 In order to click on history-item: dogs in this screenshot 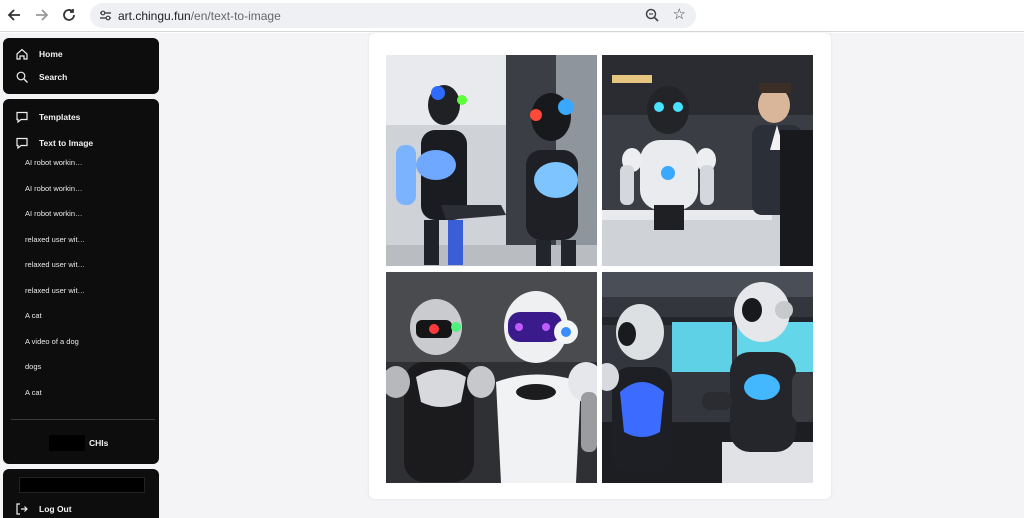, I will do `click(33, 366)`.